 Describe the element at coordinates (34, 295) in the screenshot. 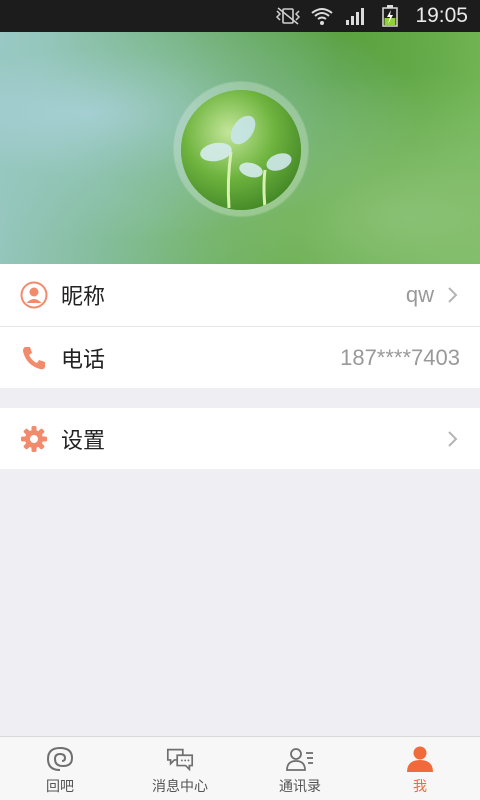

I see `user-icon` at that location.